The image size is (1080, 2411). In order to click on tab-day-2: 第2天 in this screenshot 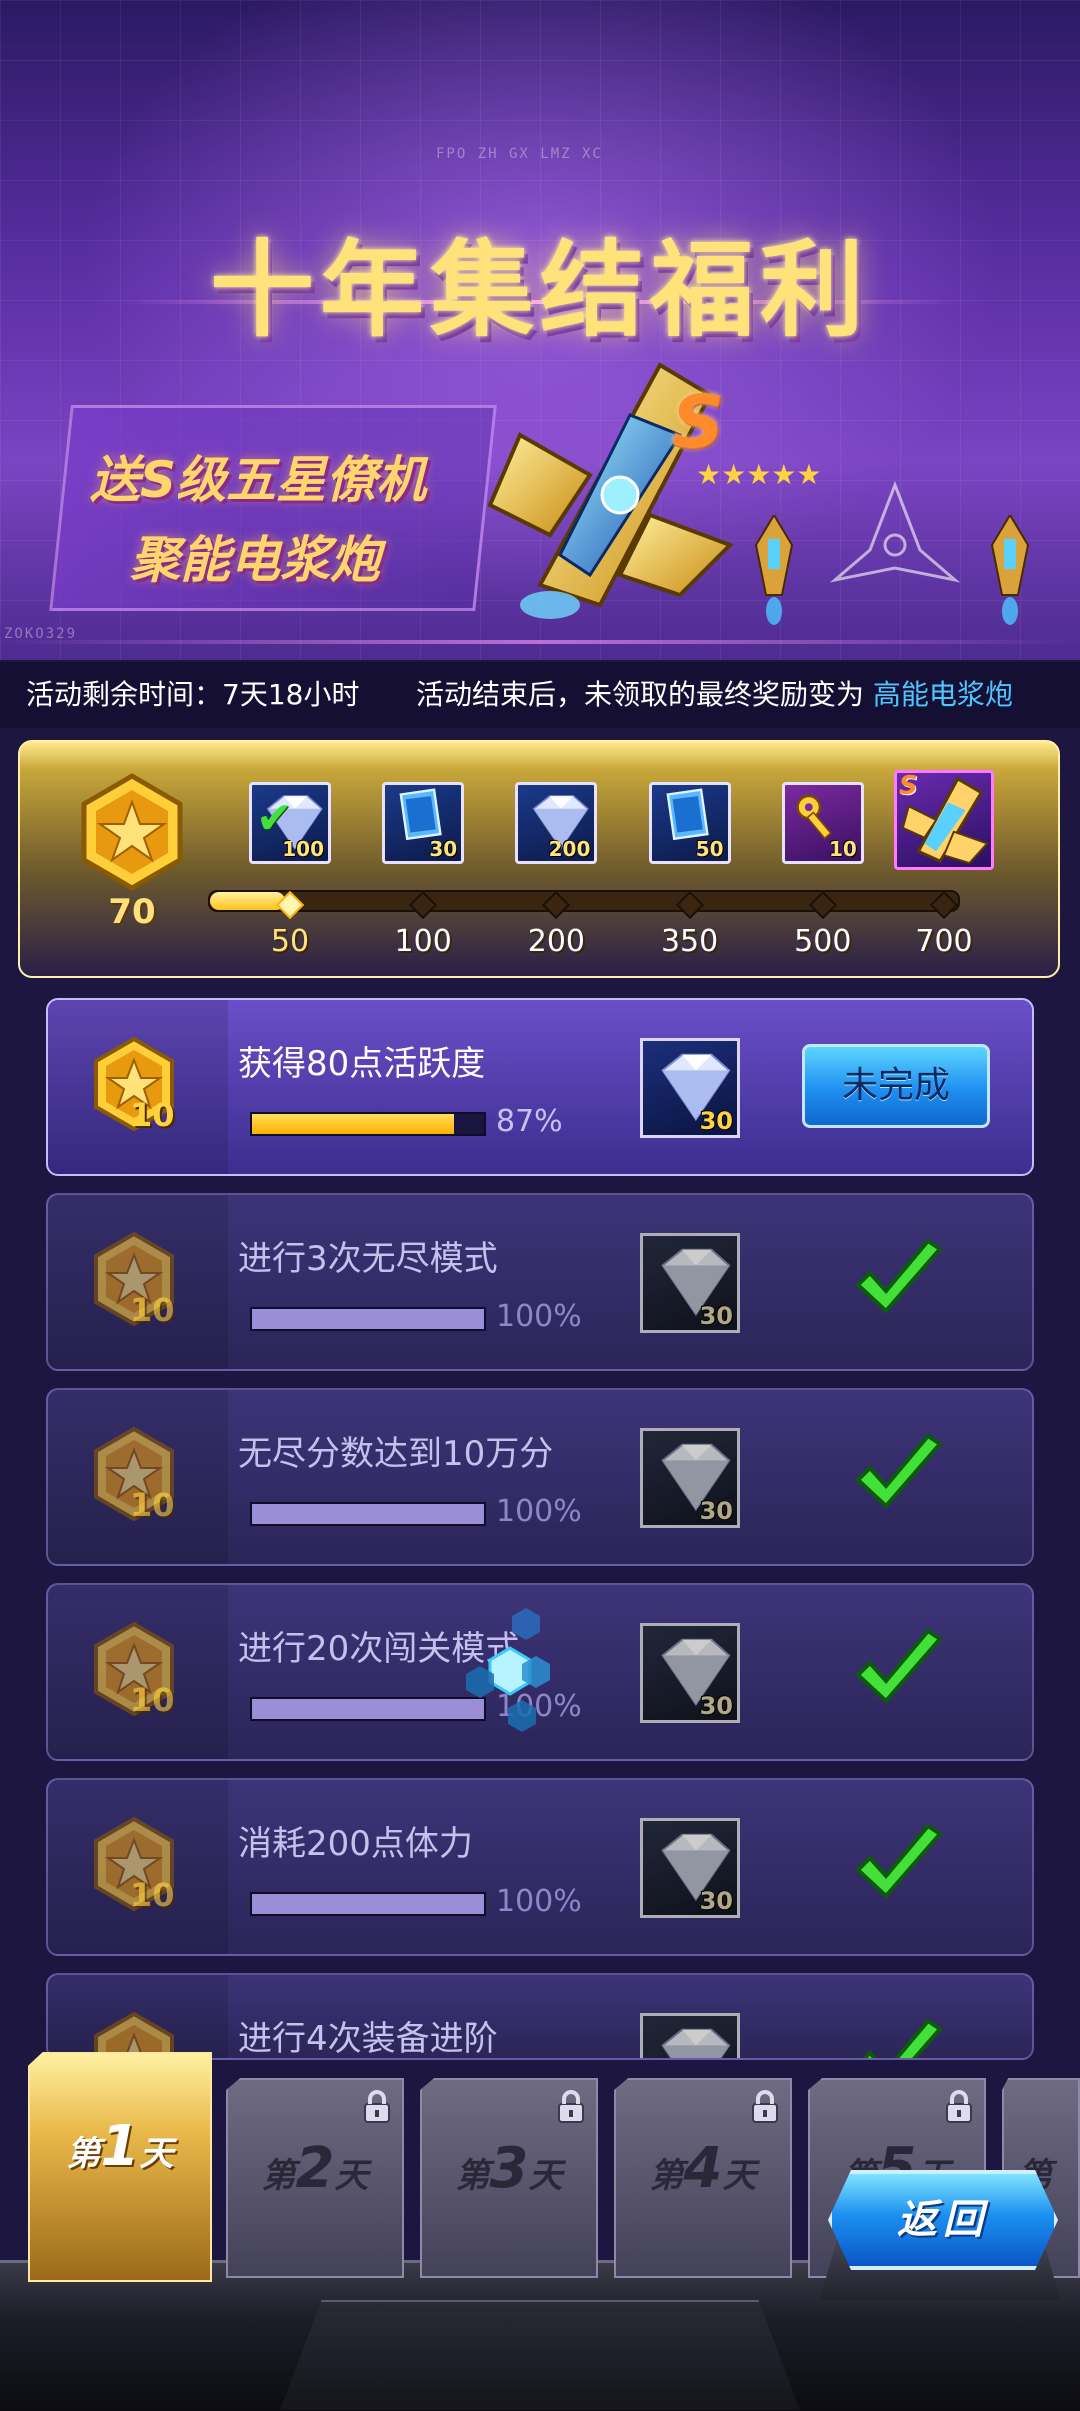, I will do `click(315, 2178)`.